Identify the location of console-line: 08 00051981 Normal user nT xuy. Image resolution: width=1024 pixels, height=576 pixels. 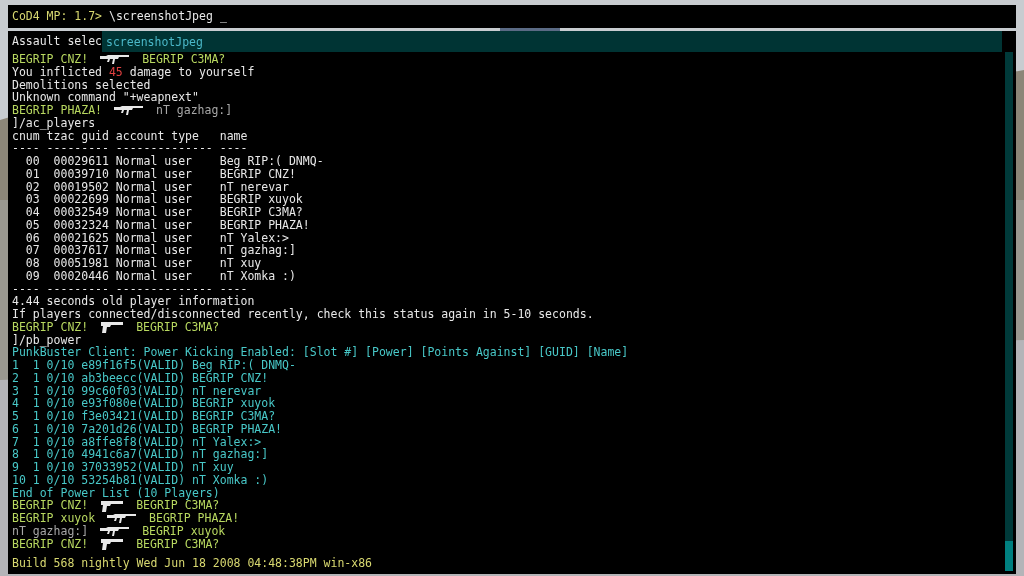
(143, 263).